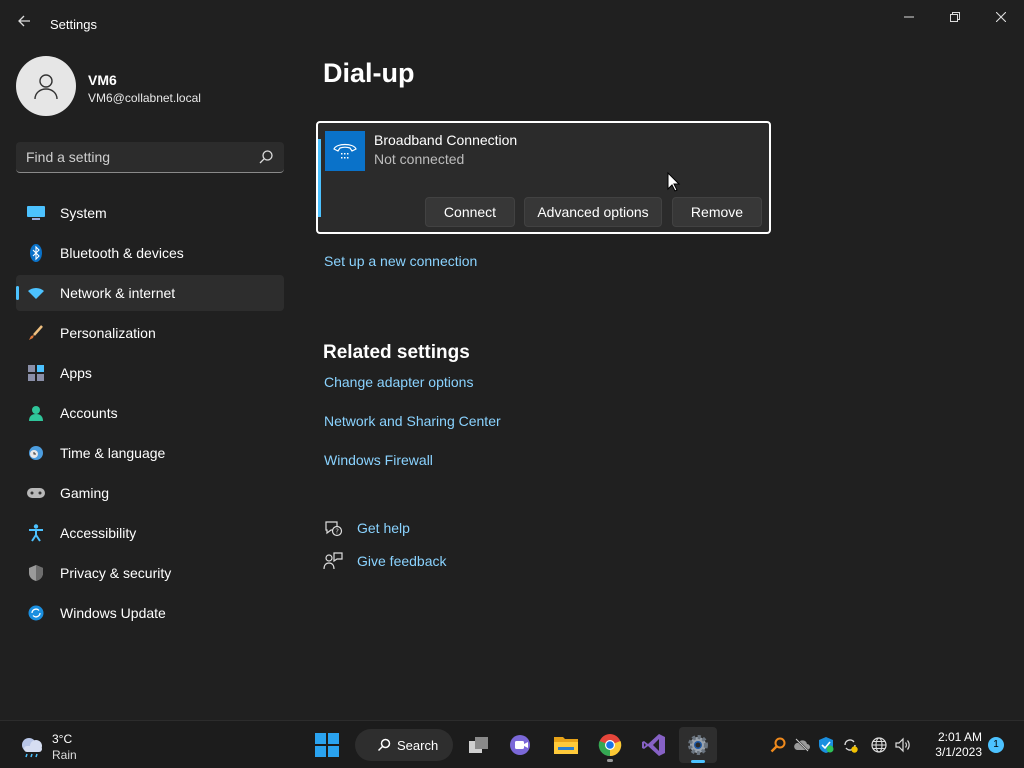  What do you see at coordinates (89, 413) in the screenshot?
I see `sidebar-item-label: Accounts` at bounding box center [89, 413].